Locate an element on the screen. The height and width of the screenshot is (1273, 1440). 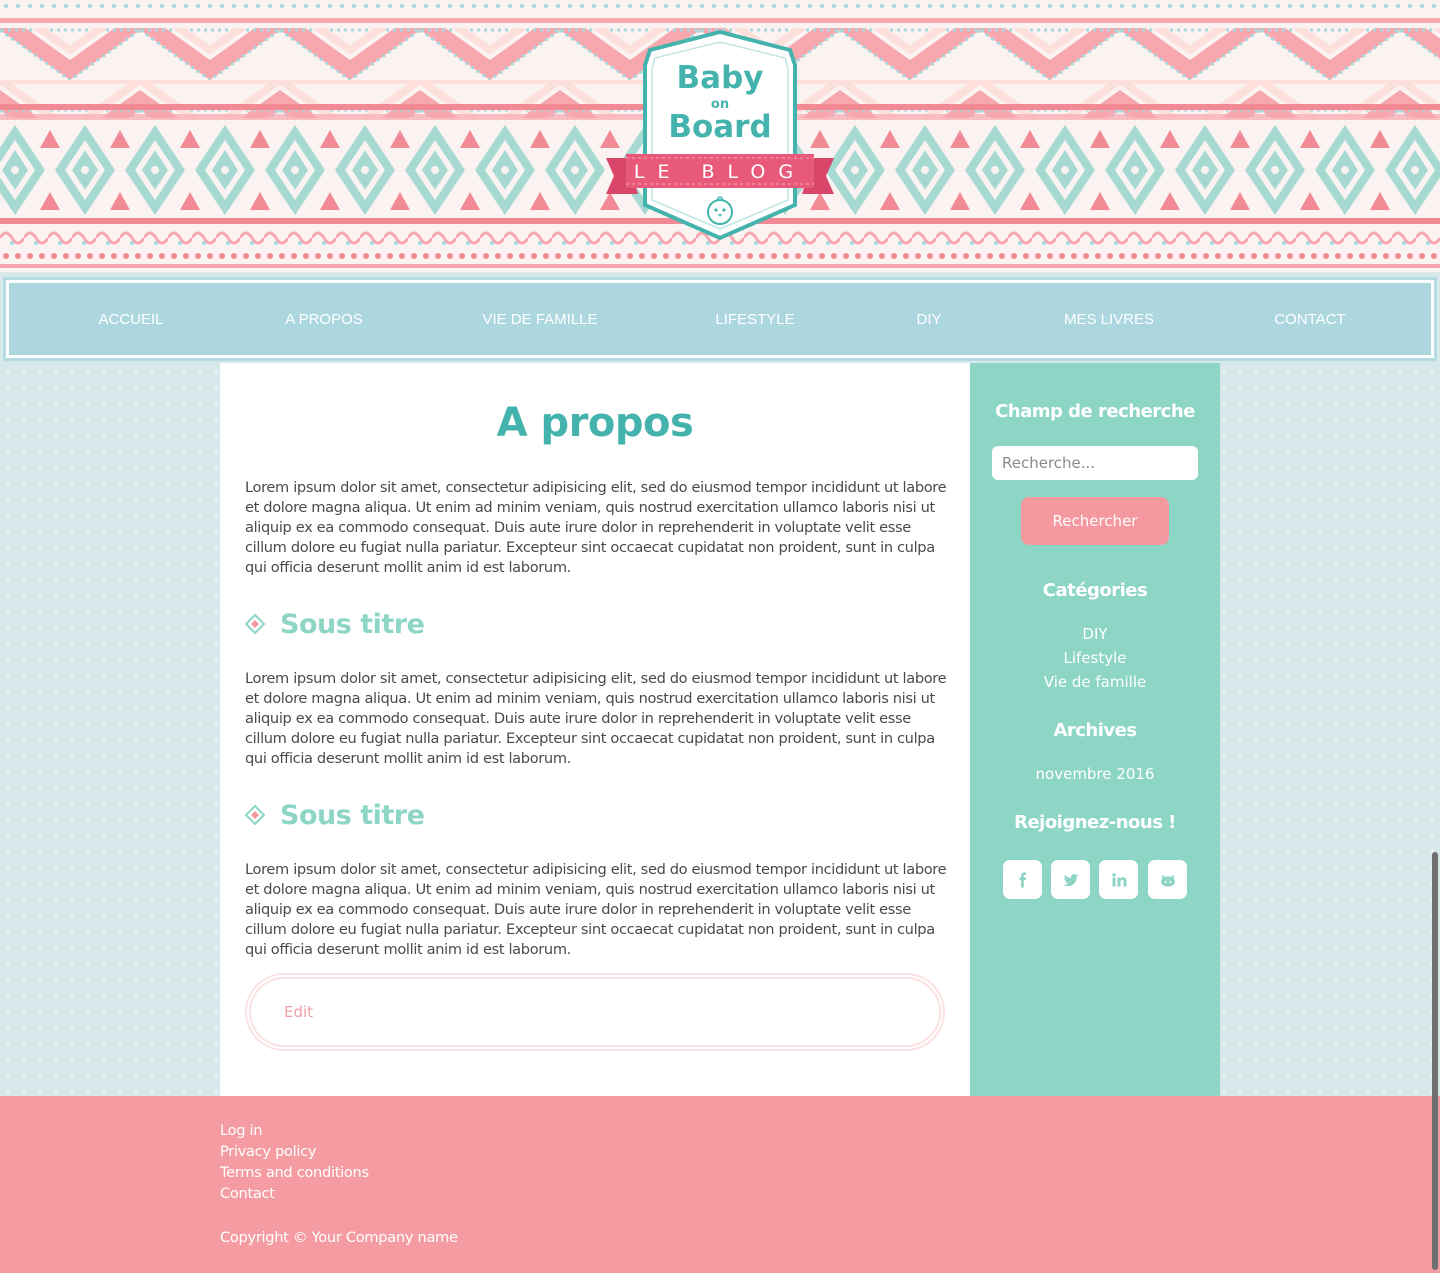
twitter-button is located at coordinates (1070, 879).